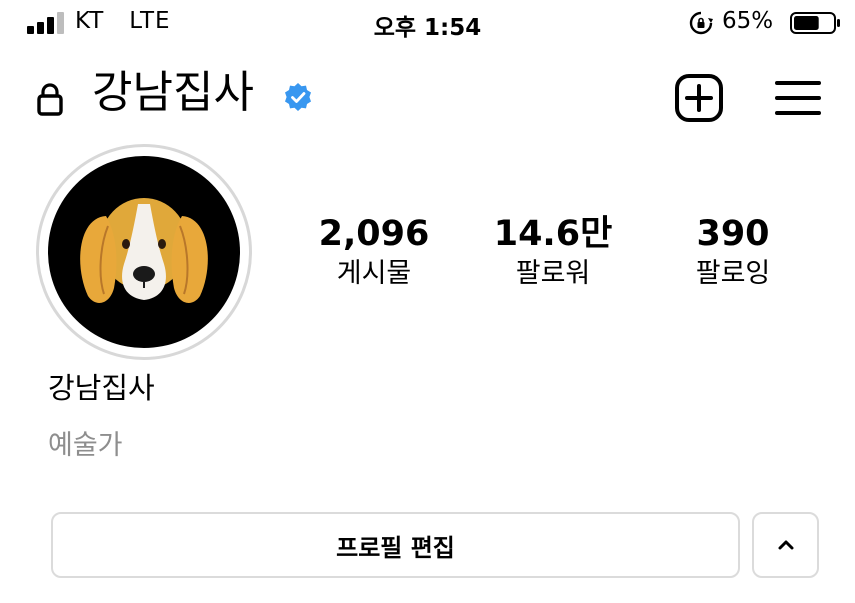 This screenshot has width=855, height=603. I want to click on stat-followers-value: 14.6만, so click(553, 234).